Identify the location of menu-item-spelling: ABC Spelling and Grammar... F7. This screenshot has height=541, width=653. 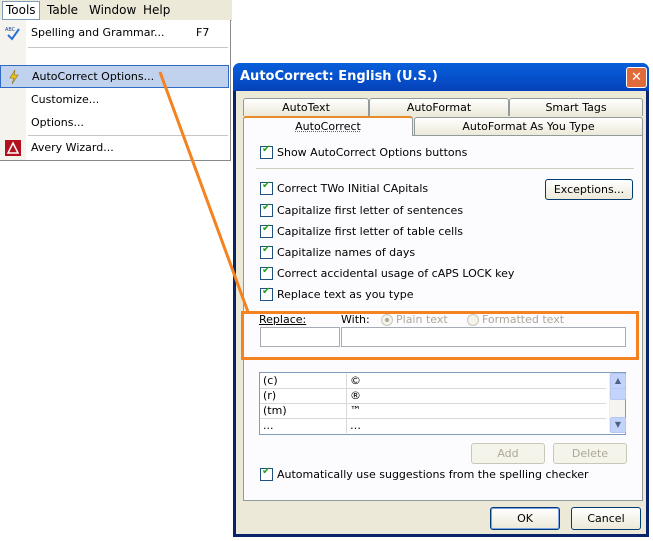
(114, 32).